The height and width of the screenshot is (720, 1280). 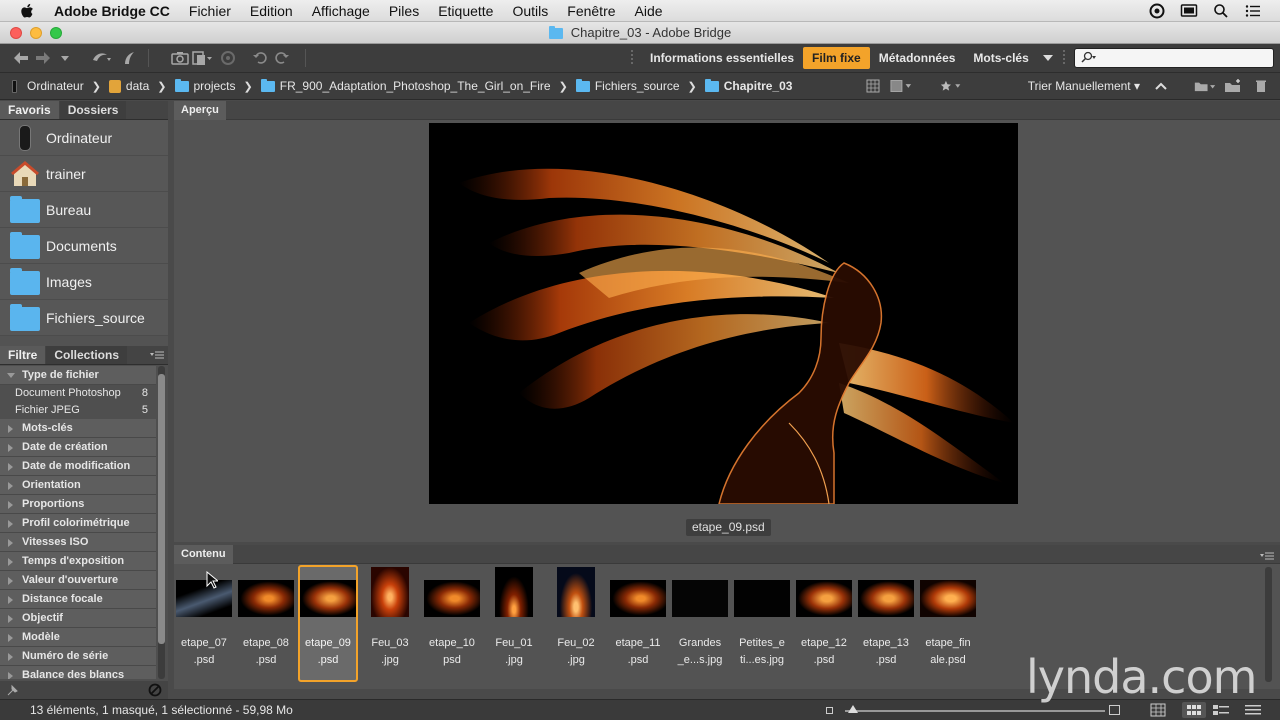 What do you see at coordinates (93, 110) in the screenshot?
I see `tab-dossiers: Dossiers` at bounding box center [93, 110].